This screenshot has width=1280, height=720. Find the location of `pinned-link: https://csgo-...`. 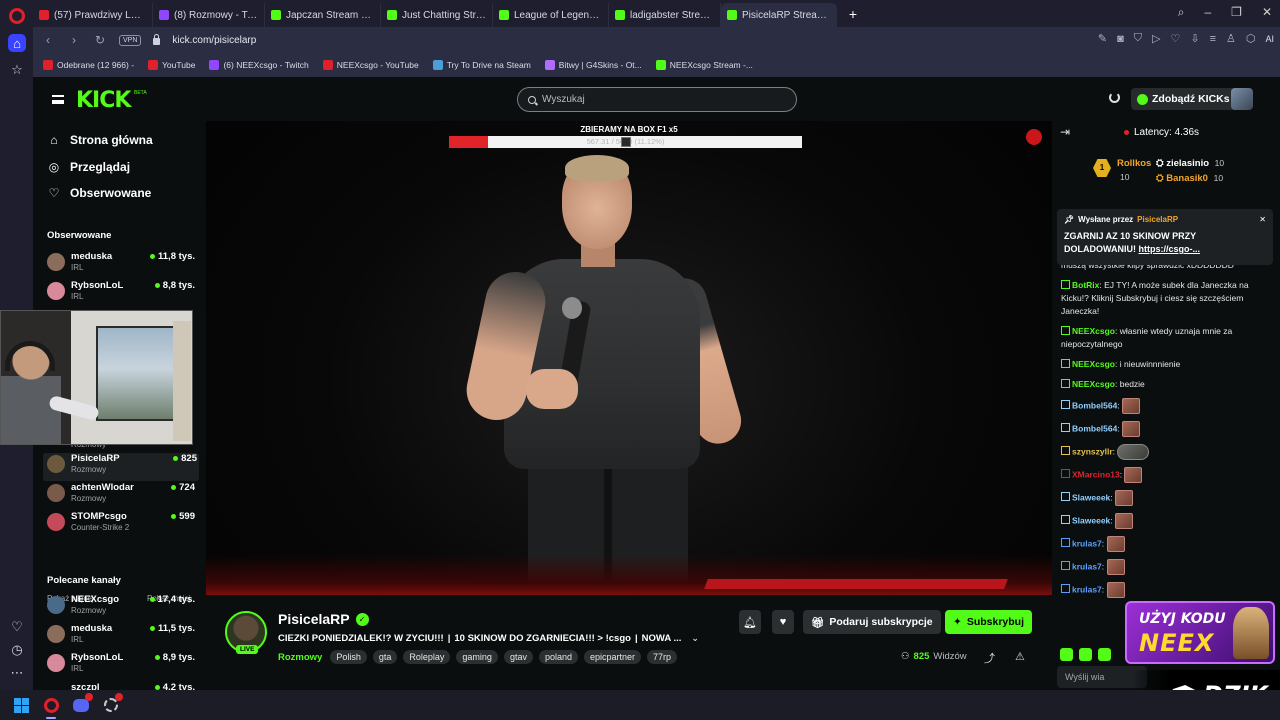

pinned-link: https://csgo-... is located at coordinates (1170, 249).